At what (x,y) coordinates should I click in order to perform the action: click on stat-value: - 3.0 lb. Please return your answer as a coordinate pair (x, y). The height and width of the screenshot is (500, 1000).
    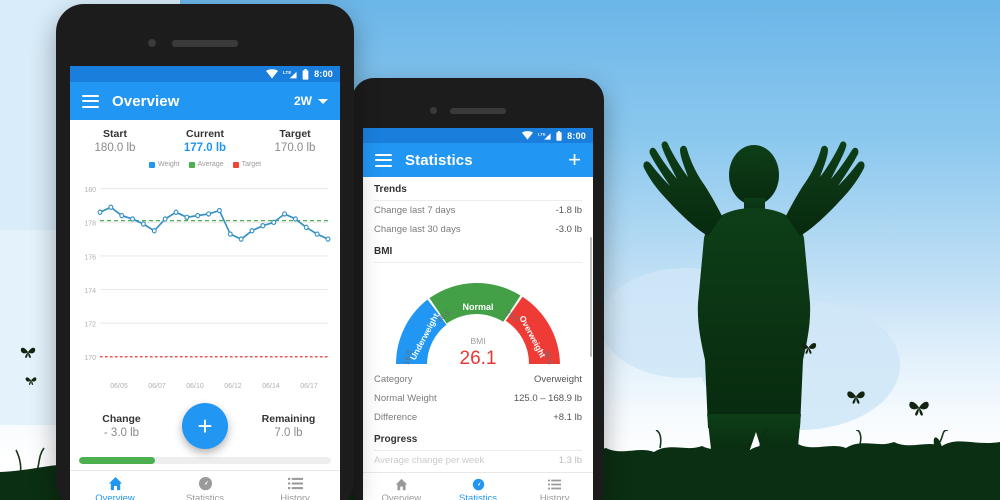
    Looking at the image, I should click on (121, 433).